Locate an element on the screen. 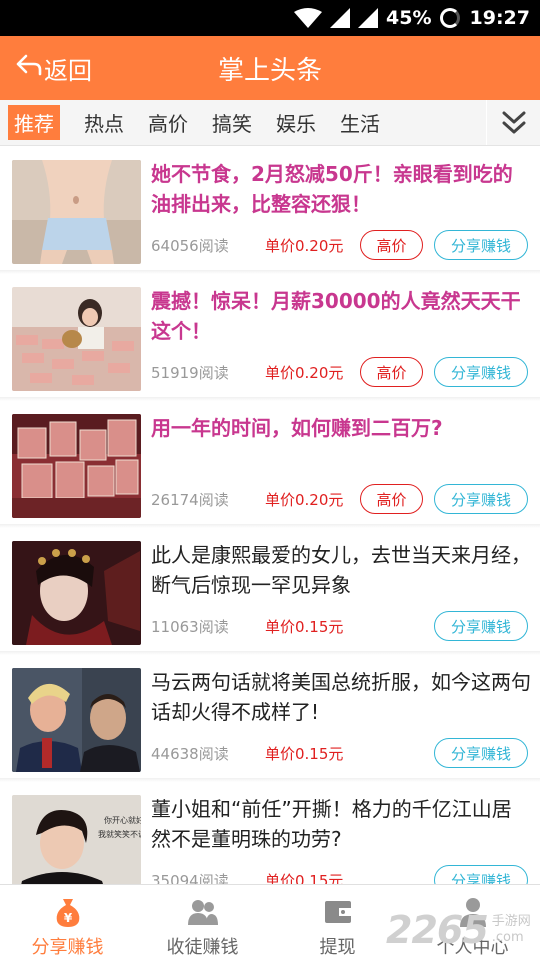 The width and height of the screenshot is (540, 960). back-button: 返回 is located at coordinates (54, 68).